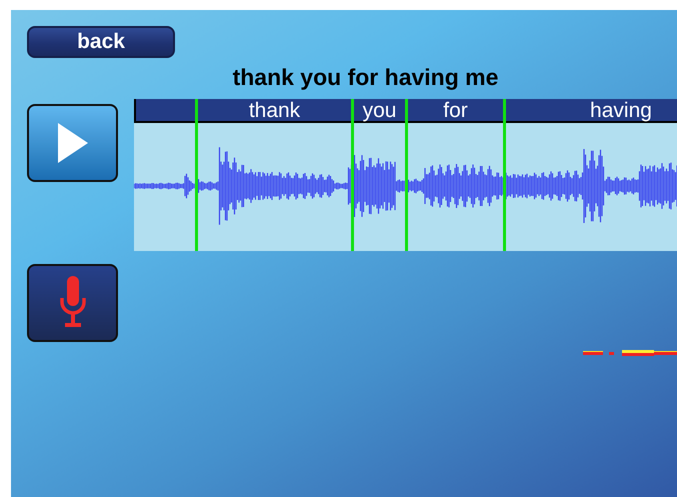 The height and width of the screenshot is (497, 677). I want to click on record-button, so click(72, 303).